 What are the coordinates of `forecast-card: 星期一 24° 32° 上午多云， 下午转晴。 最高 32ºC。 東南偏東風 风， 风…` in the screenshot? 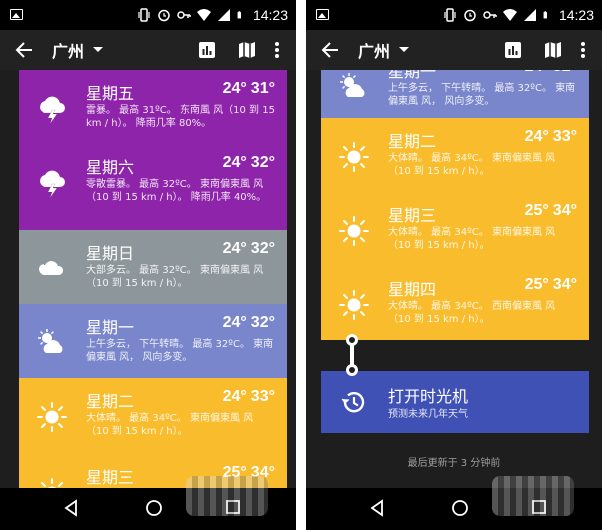 It's located at (455, 94).